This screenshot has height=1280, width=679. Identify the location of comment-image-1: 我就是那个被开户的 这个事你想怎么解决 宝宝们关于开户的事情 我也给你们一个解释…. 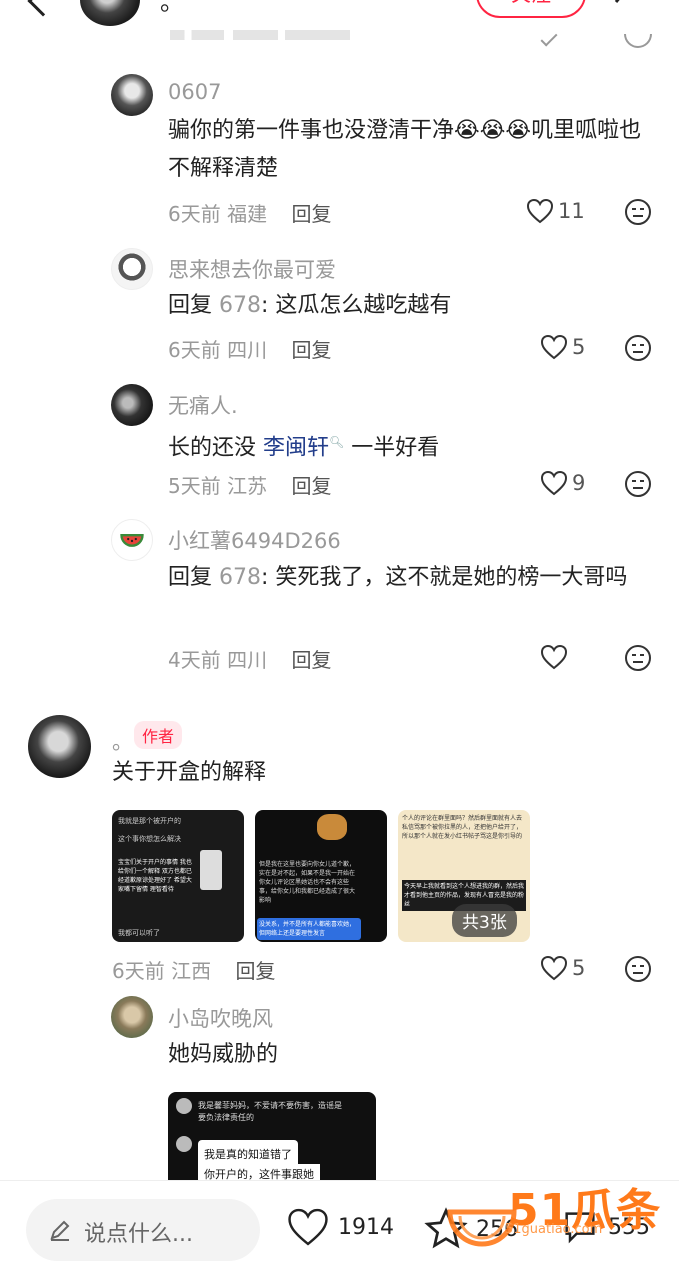
(178, 876).